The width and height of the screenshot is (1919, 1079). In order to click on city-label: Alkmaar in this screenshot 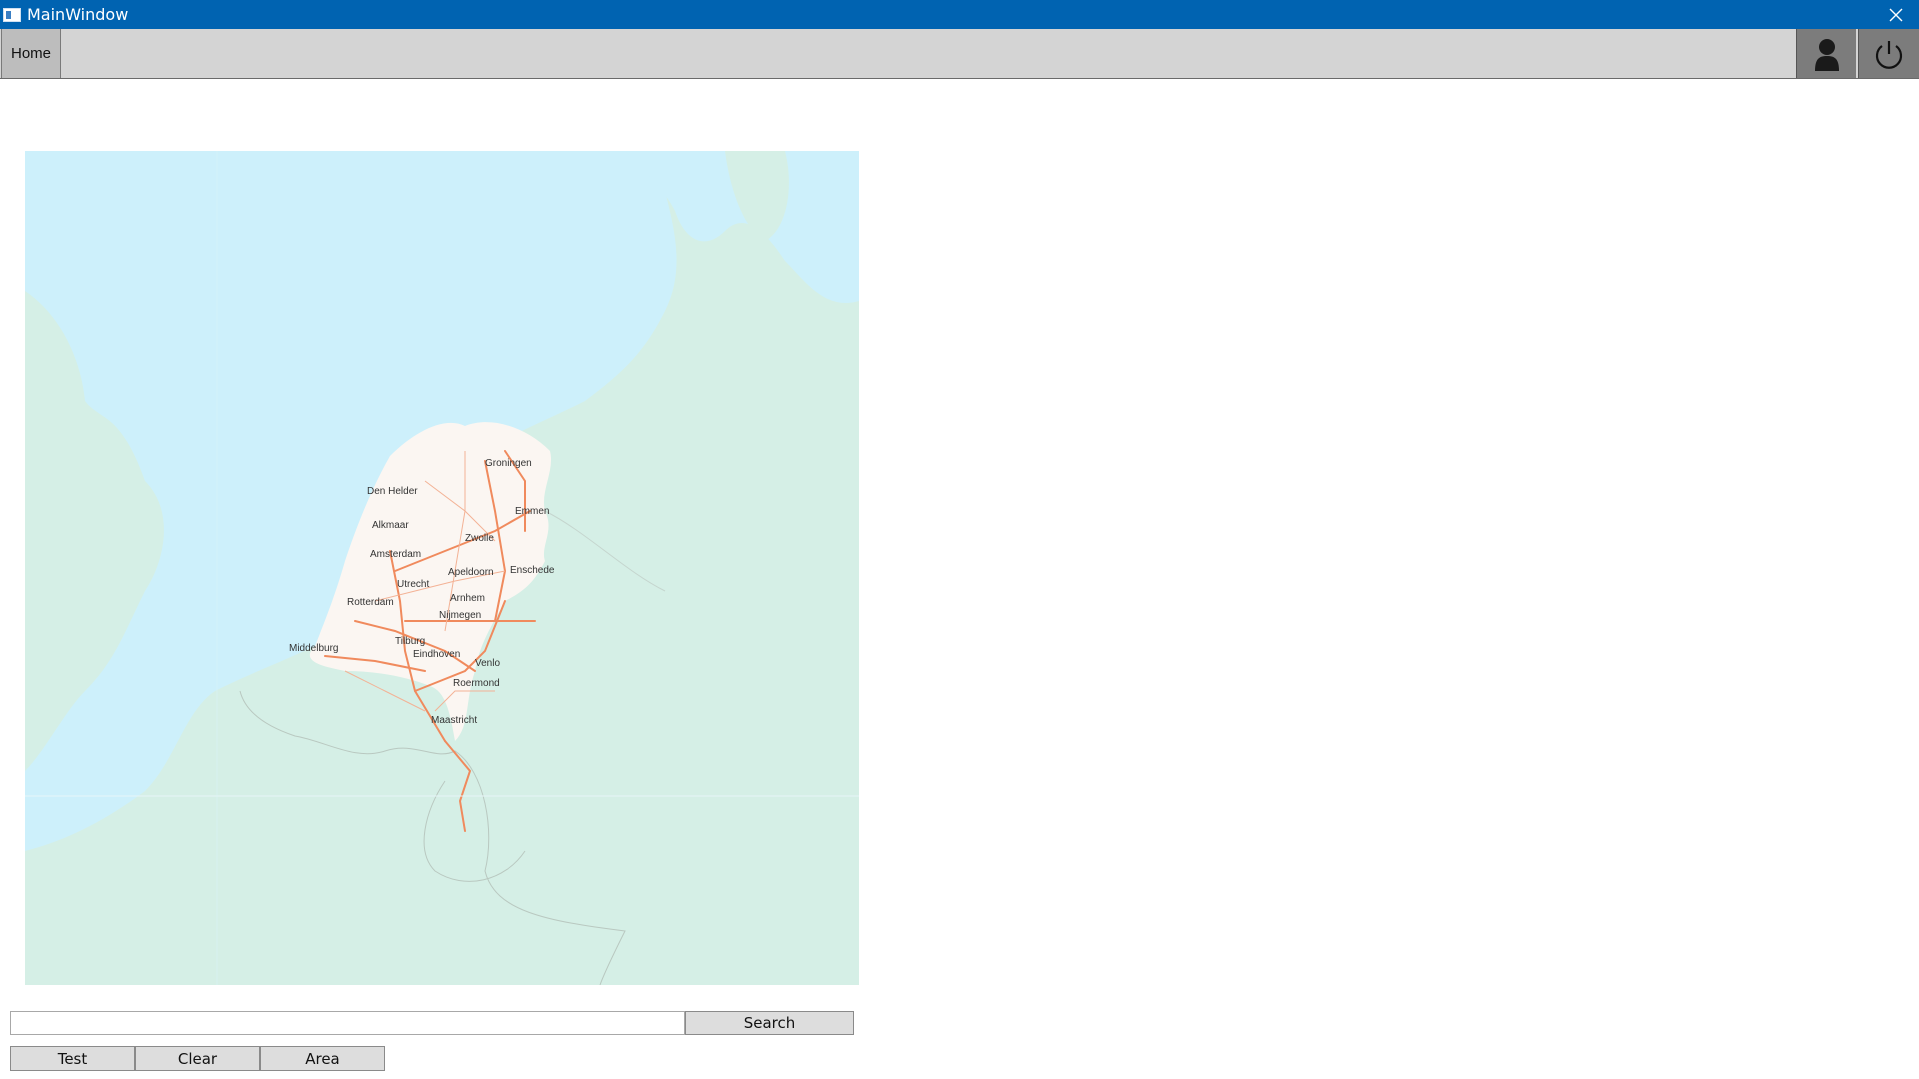, I will do `click(390, 525)`.